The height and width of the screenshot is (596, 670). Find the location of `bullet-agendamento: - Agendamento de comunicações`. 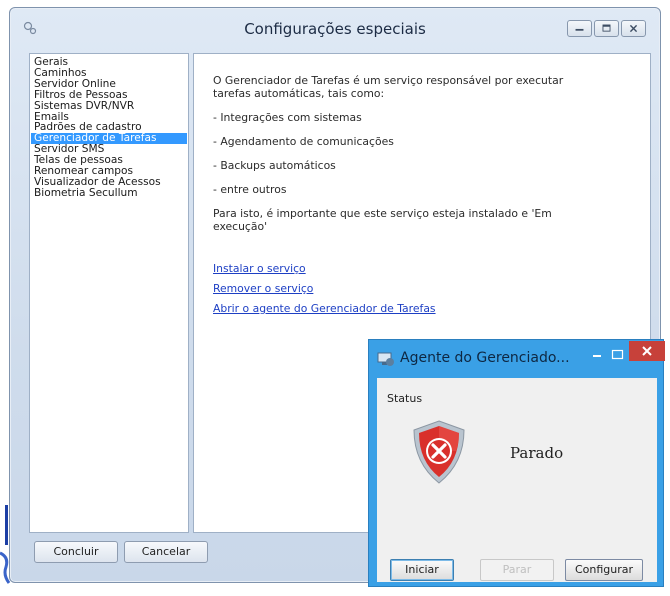

bullet-agendamento: - Agendamento de comunicações is located at coordinates (303, 141).